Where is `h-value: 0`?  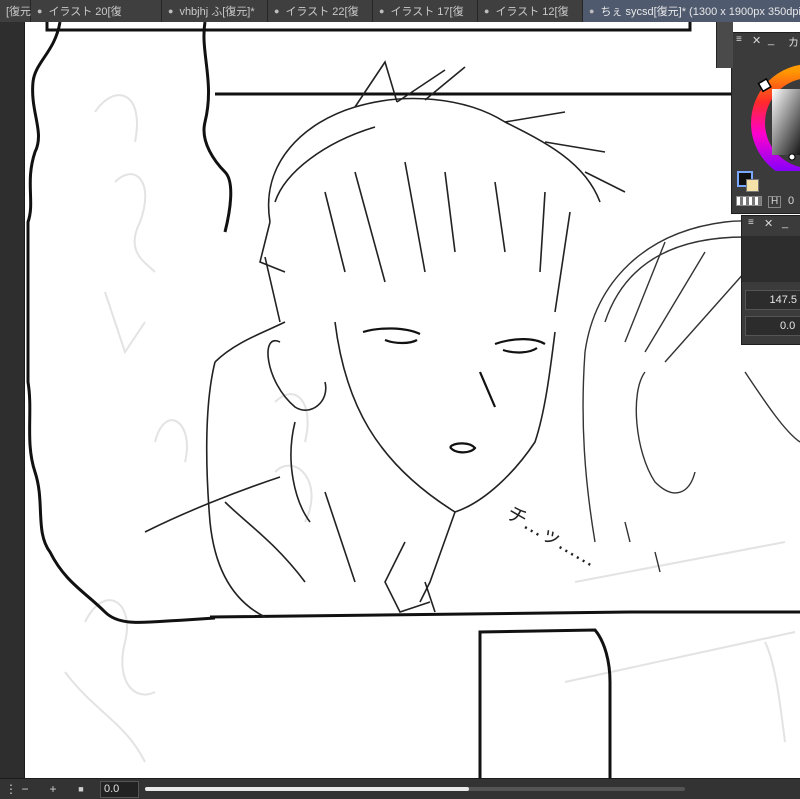 h-value: 0 is located at coordinates (791, 201).